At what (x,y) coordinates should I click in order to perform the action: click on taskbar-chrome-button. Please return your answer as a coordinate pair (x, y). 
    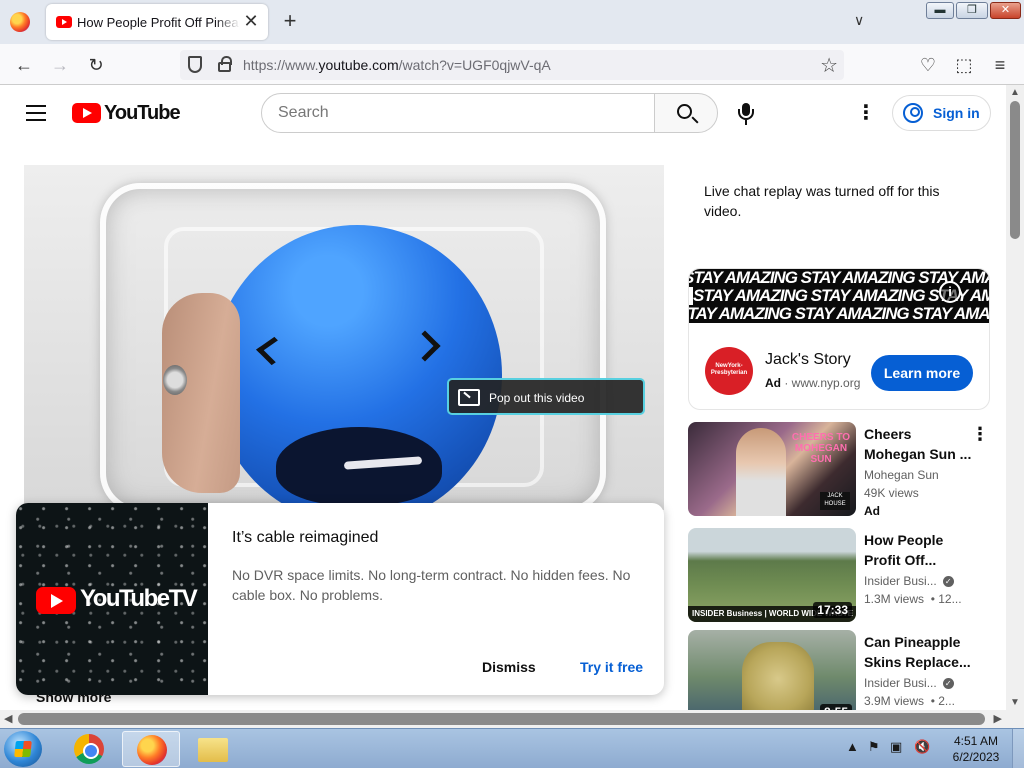
    Looking at the image, I should click on (89, 749).